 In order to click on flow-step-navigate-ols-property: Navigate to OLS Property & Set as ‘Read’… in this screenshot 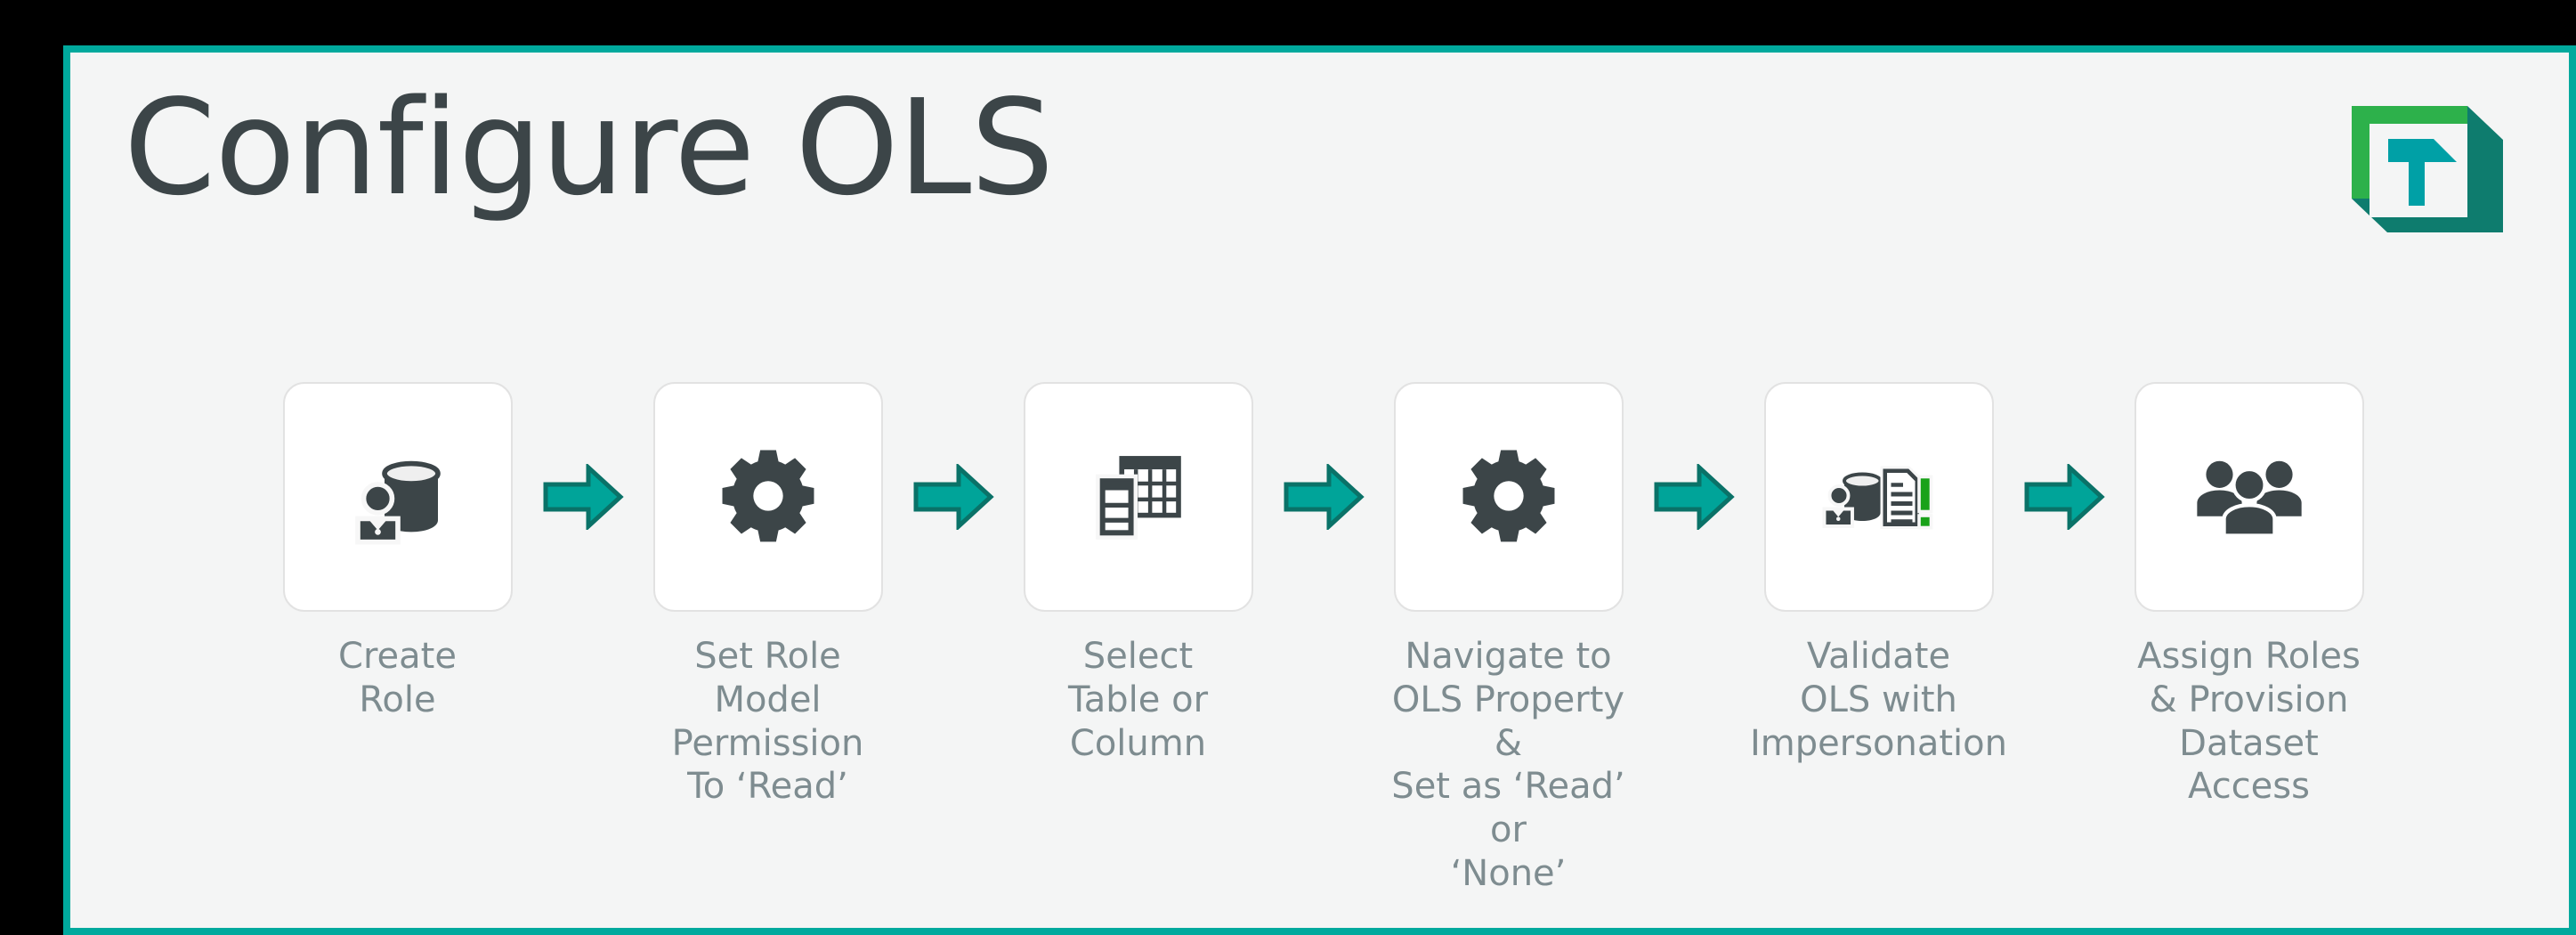, I will do `click(1509, 639)`.